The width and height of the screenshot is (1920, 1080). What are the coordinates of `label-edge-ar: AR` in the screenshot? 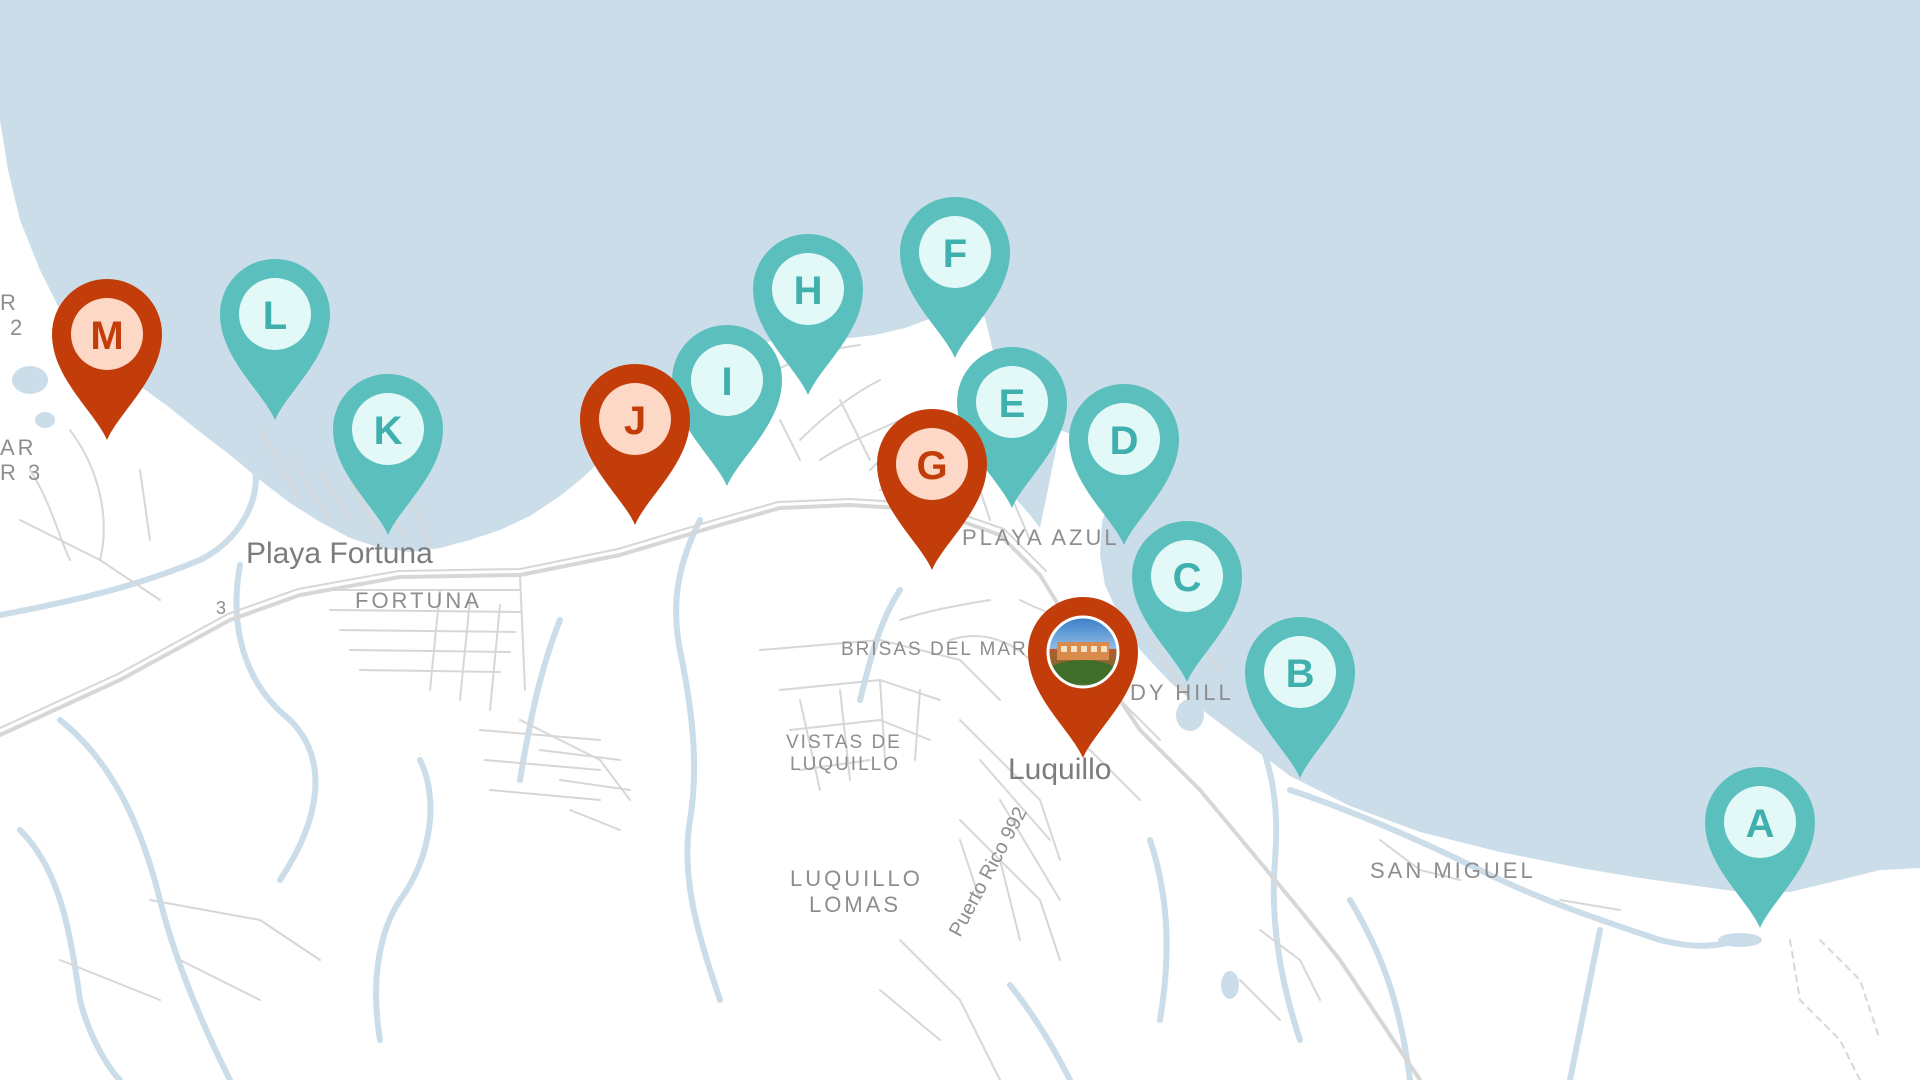 It's located at (18, 447).